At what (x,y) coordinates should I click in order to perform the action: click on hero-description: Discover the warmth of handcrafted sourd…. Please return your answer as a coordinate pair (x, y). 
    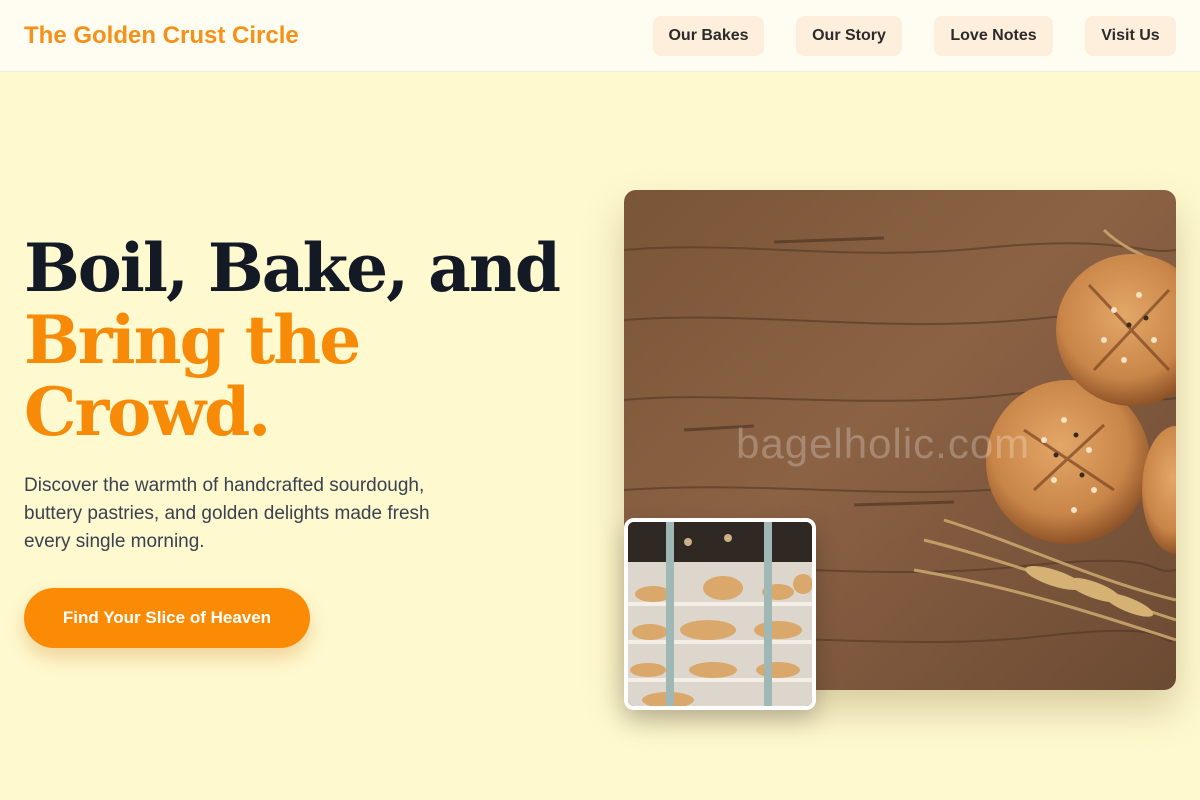
    Looking at the image, I should click on (227, 513).